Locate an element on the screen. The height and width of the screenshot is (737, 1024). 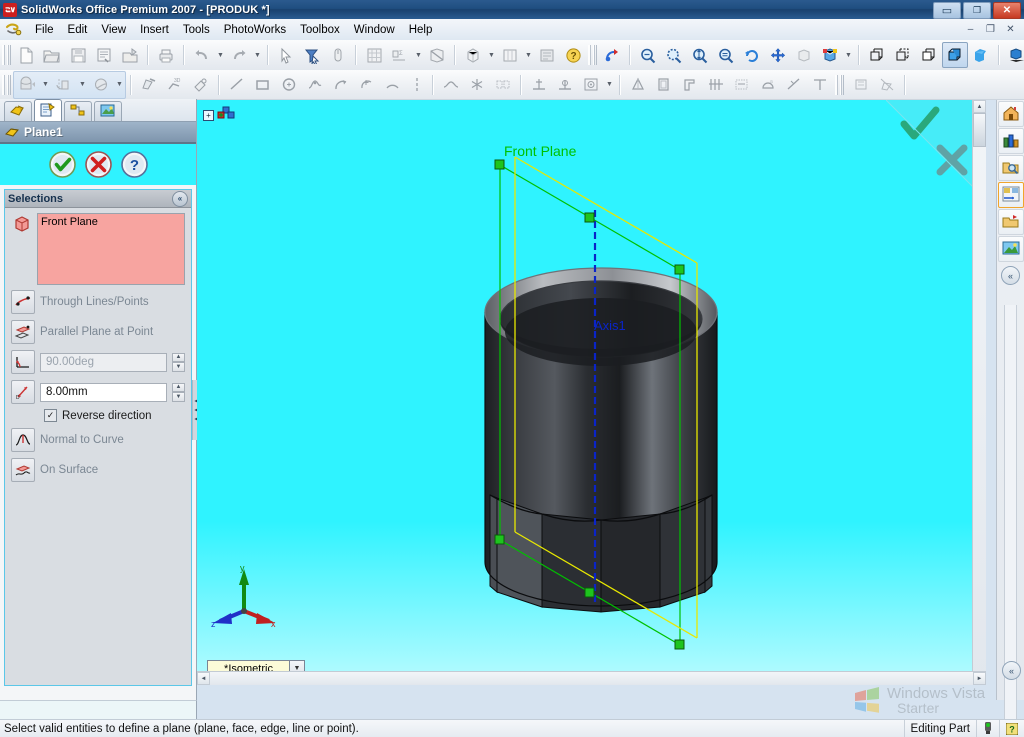
shell-icon is located at coordinates (664, 85).